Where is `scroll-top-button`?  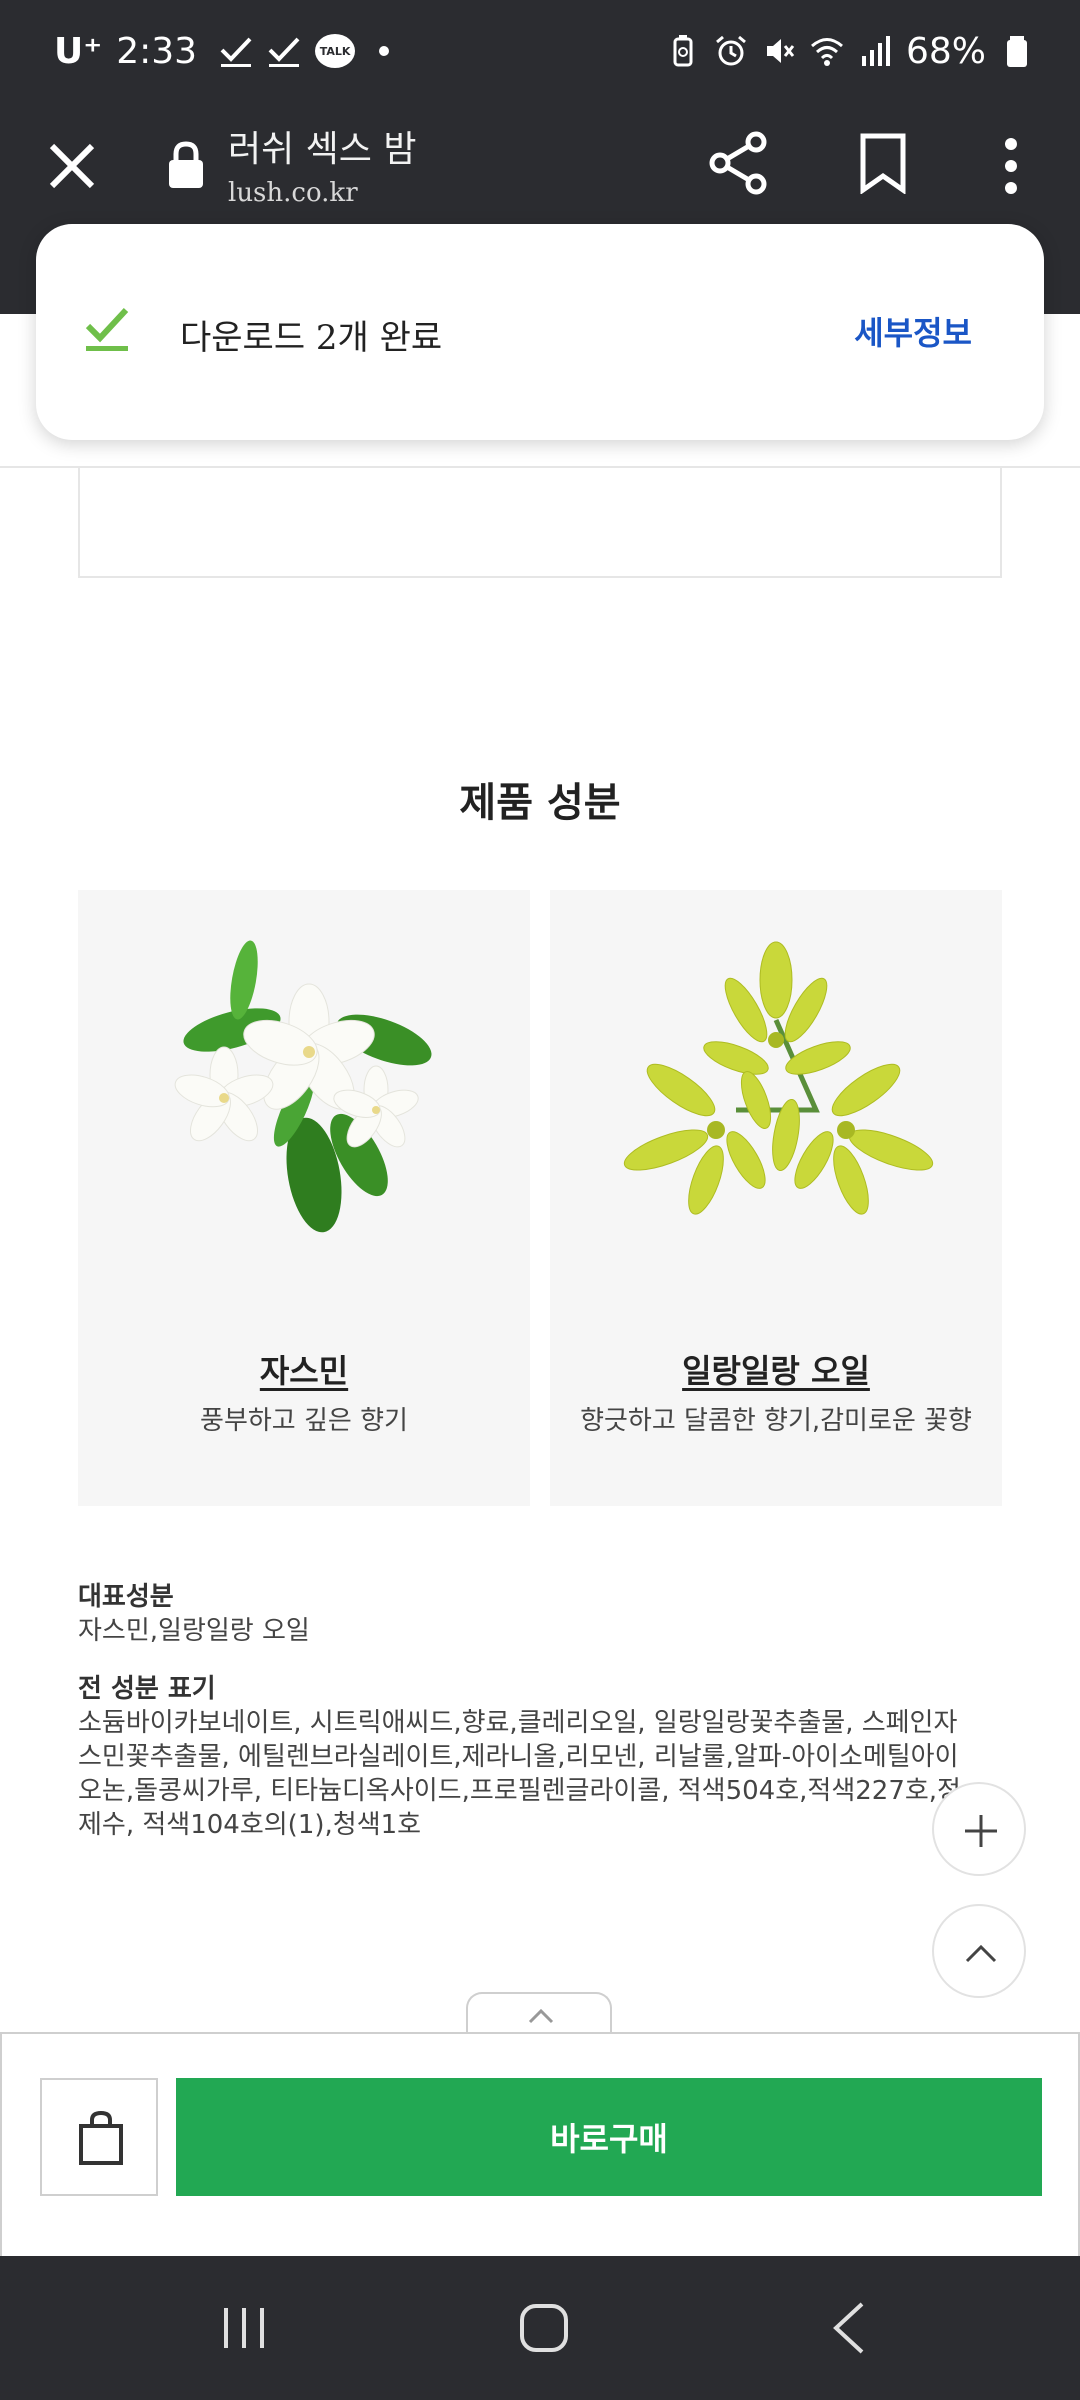 scroll-top-button is located at coordinates (979, 1951).